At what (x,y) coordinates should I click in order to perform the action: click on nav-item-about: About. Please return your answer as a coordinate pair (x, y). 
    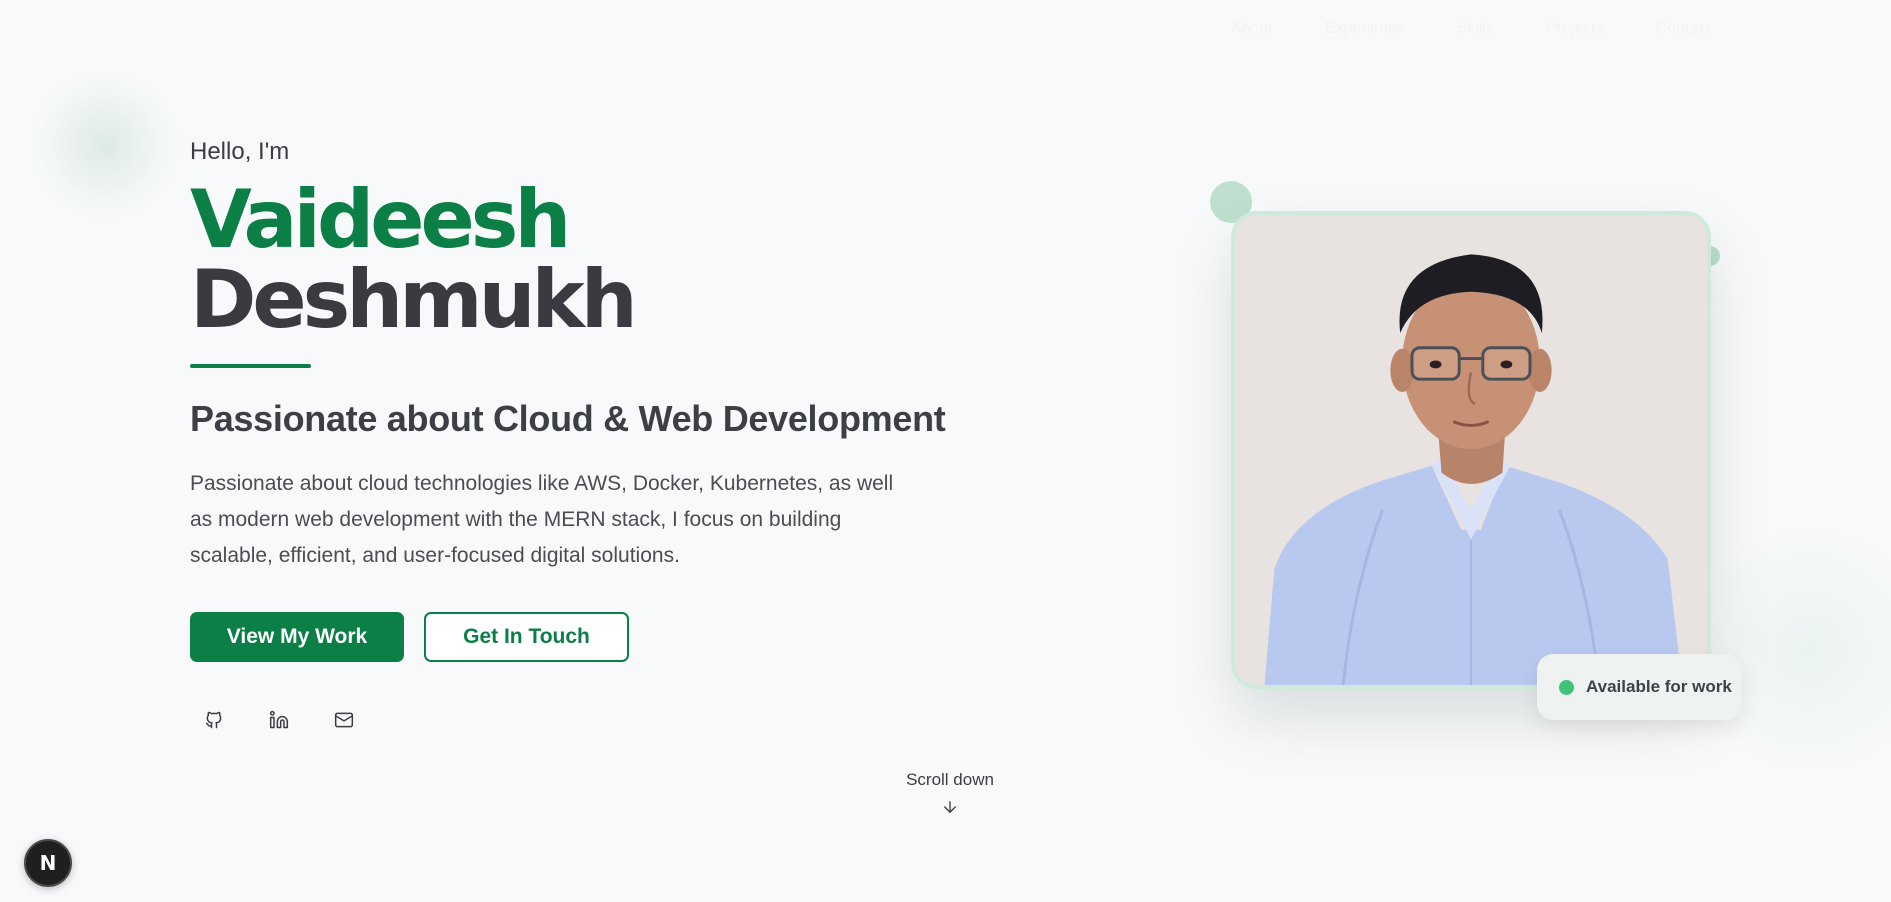
    Looking at the image, I should click on (1252, 29).